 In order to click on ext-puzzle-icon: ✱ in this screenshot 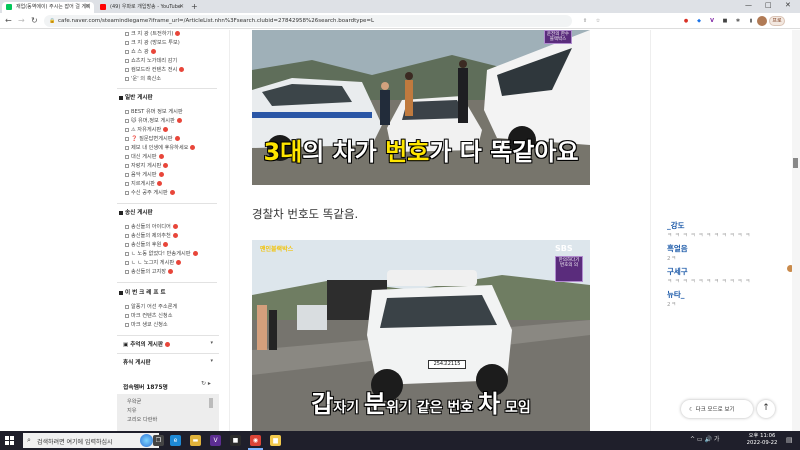, I will do `click(738, 21)`.